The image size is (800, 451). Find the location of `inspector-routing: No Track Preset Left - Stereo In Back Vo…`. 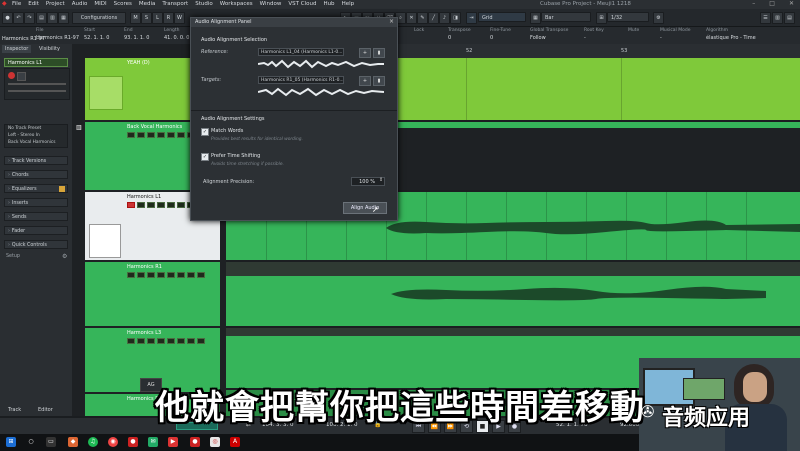

inspector-routing: No Track Preset Left - Stereo In Back Vo… is located at coordinates (36, 136).